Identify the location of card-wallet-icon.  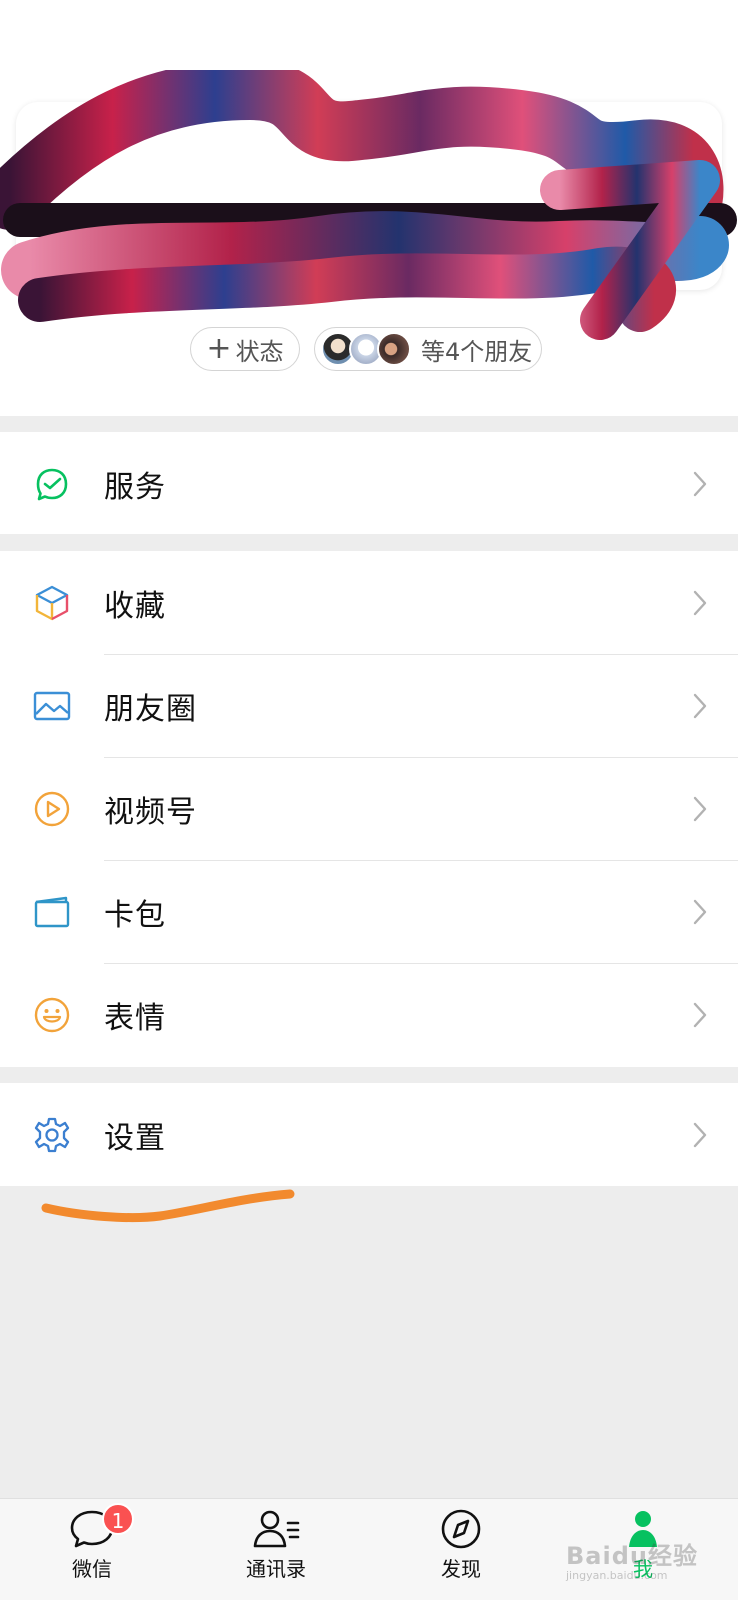
(52, 911).